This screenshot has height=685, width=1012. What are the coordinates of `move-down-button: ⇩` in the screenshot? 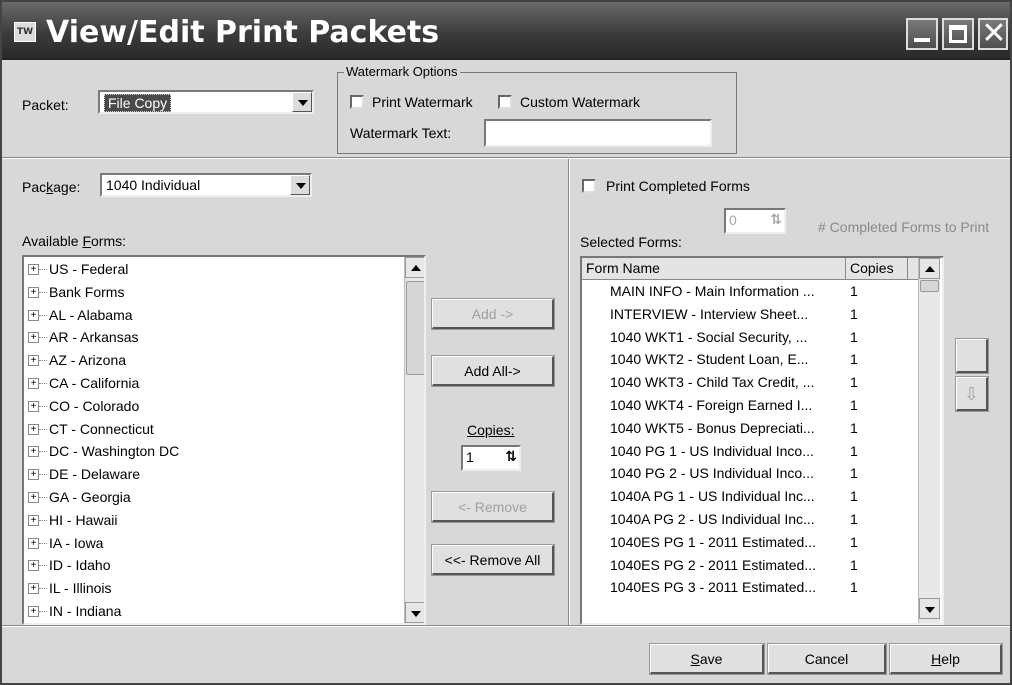 It's located at (972, 394).